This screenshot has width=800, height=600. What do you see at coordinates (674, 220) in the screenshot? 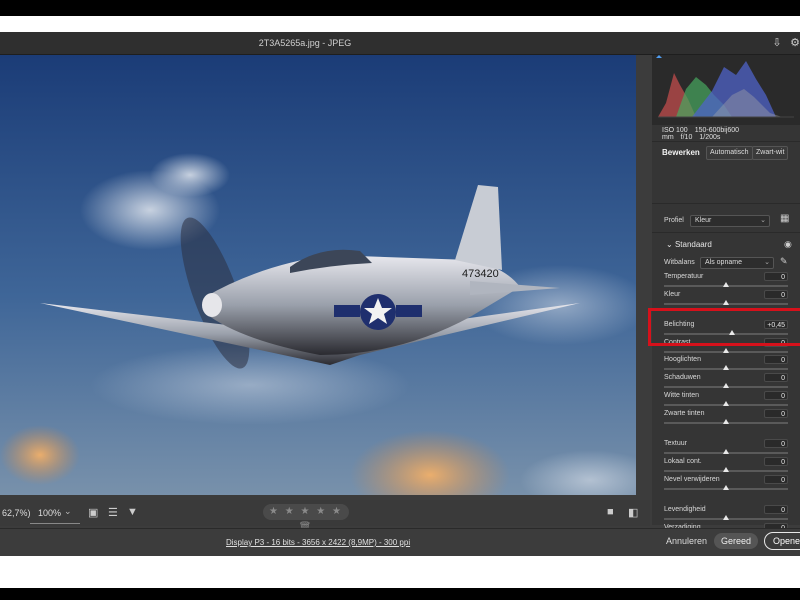
I see `profile-label: Profiel` at bounding box center [674, 220].